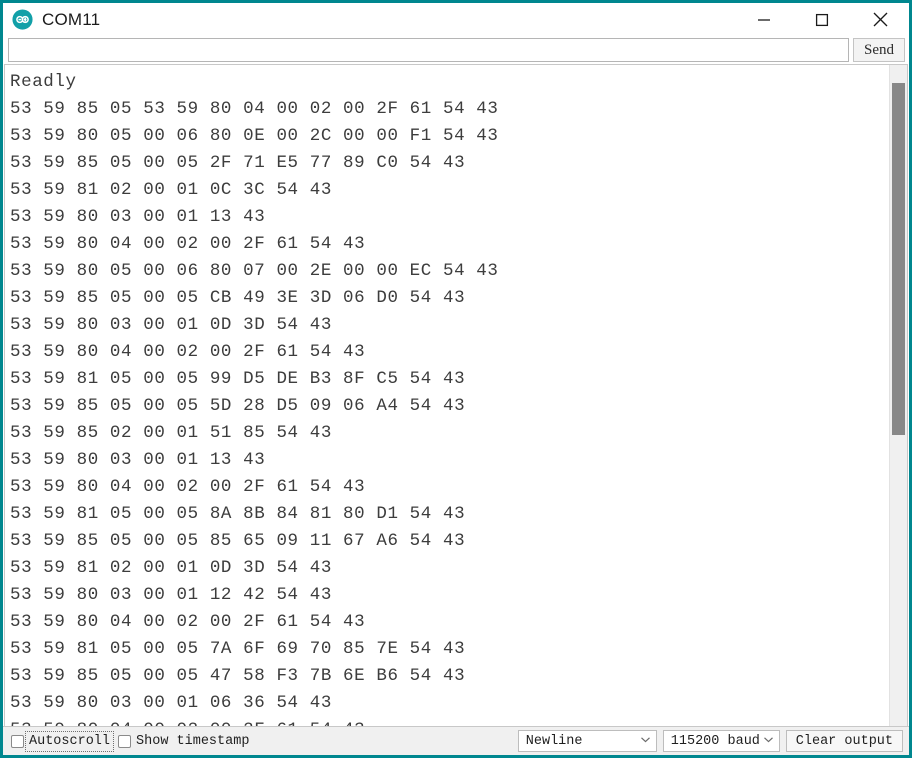  I want to click on clear-output-button: Clear output, so click(844, 741).